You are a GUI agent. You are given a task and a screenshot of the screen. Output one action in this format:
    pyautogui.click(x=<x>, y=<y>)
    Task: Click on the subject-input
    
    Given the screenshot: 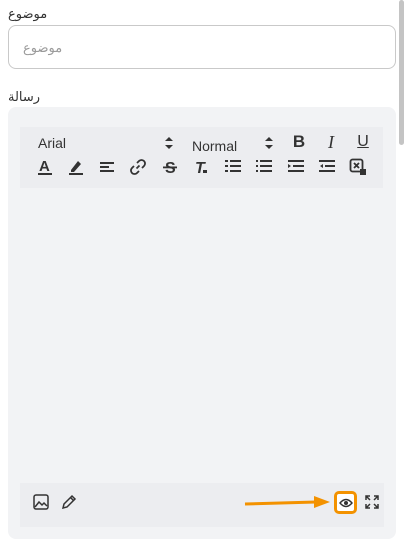 What is the action you would take?
    pyautogui.click(x=202, y=47)
    